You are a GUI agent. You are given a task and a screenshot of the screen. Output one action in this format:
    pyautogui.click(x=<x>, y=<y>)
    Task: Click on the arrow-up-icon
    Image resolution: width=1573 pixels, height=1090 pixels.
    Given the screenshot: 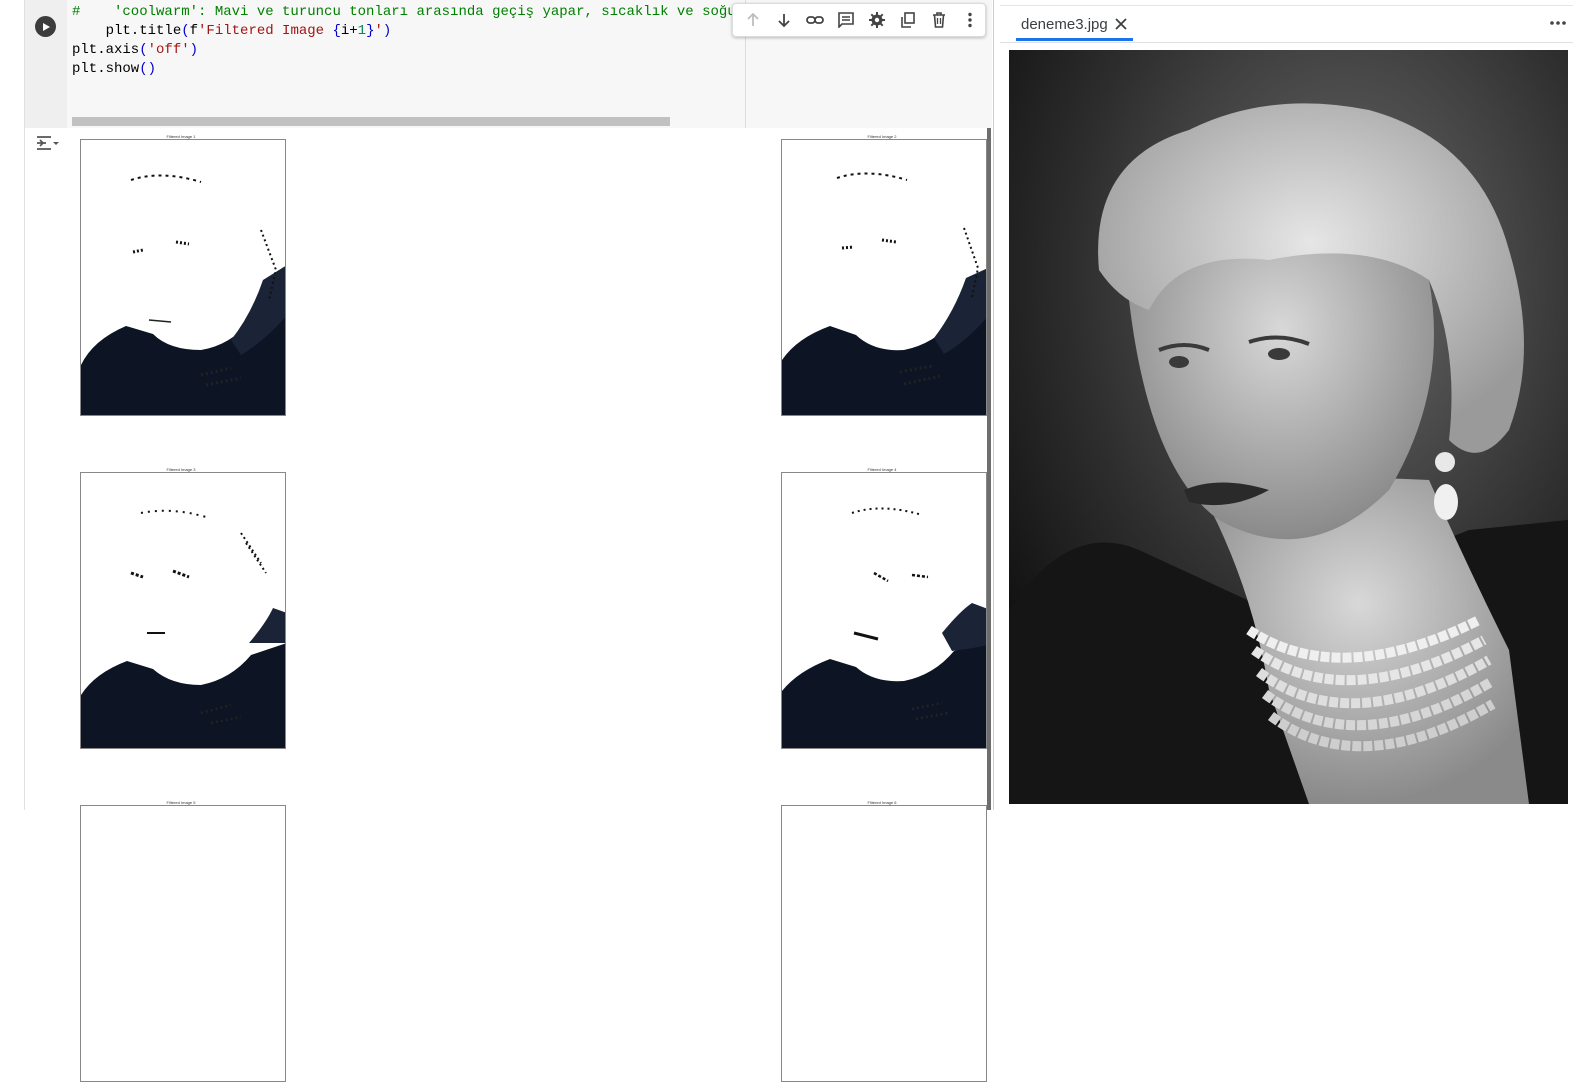 What is the action you would take?
    pyautogui.click(x=752, y=19)
    